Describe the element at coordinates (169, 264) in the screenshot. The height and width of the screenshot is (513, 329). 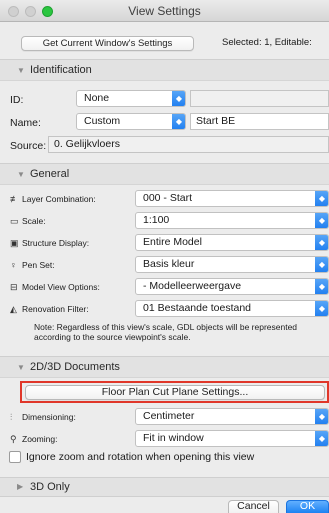
I see `general-row-popup-value: Basis kleur` at that location.